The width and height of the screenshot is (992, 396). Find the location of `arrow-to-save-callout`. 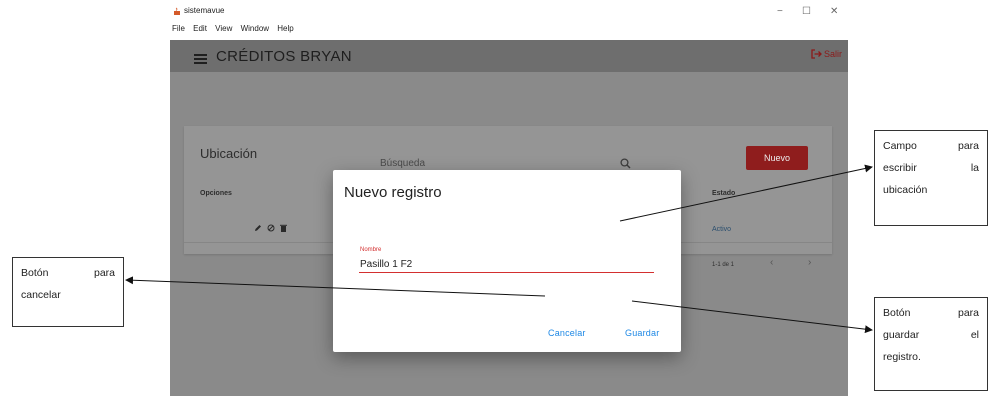

arrow-to-save-callout is located at coordinates (752, 317).